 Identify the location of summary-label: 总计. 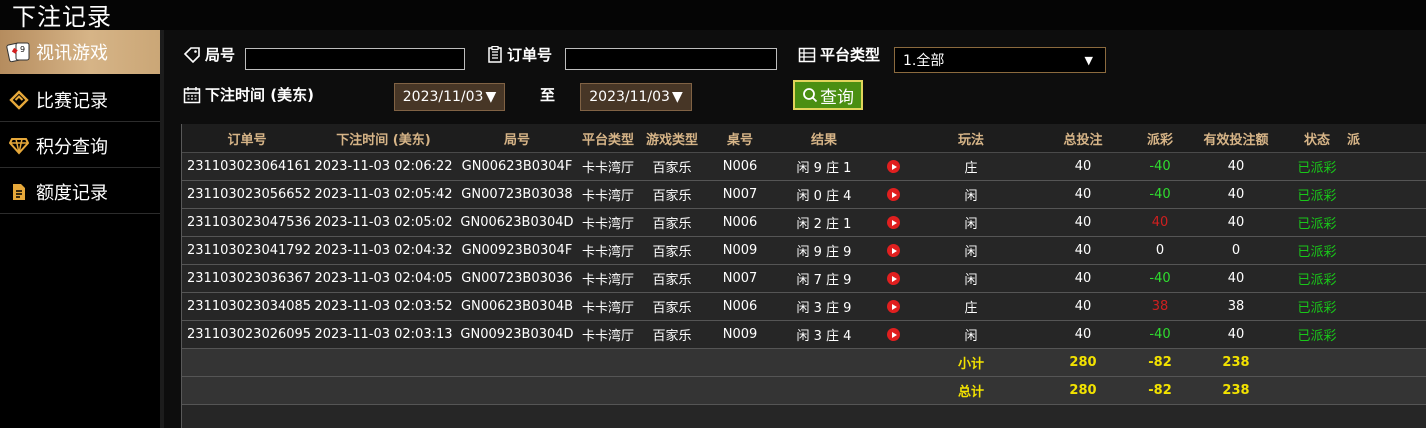
(971, 390).